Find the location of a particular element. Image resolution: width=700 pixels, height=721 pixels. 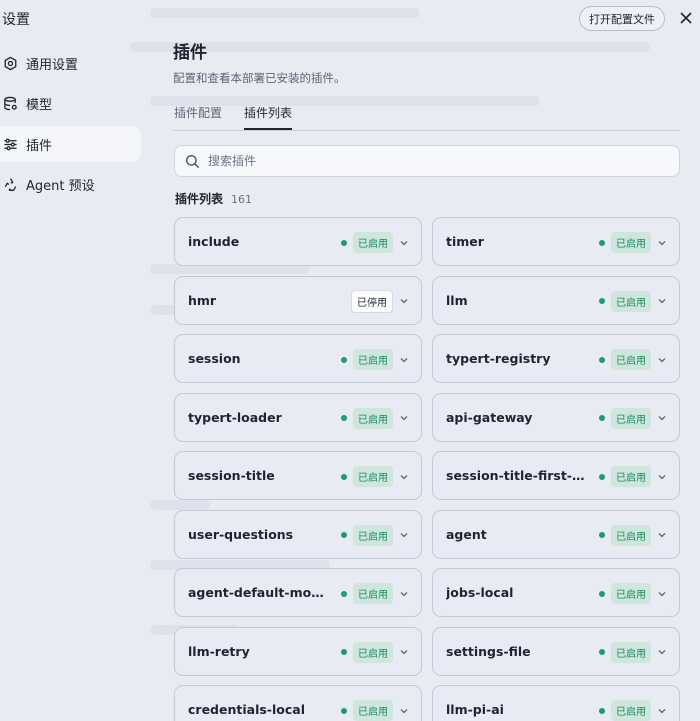

plugin-card: session-title 已启用 is located at coordinates (298, 475).